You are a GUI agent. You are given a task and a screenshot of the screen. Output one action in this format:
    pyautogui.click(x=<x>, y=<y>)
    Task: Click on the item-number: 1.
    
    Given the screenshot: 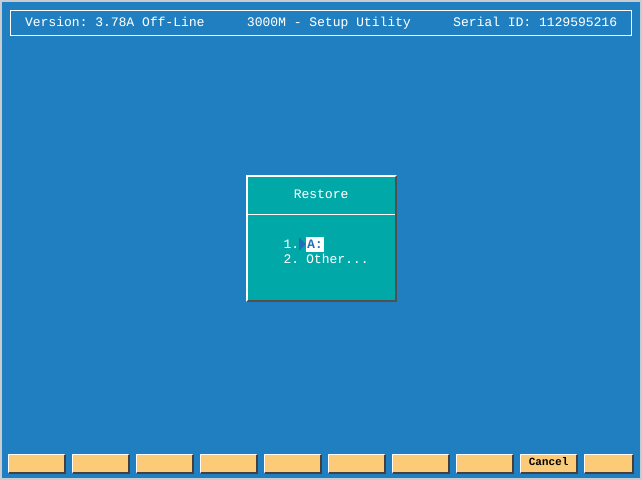 What is the action you would take?
    pyautogui.click(x=292, y=244)
    